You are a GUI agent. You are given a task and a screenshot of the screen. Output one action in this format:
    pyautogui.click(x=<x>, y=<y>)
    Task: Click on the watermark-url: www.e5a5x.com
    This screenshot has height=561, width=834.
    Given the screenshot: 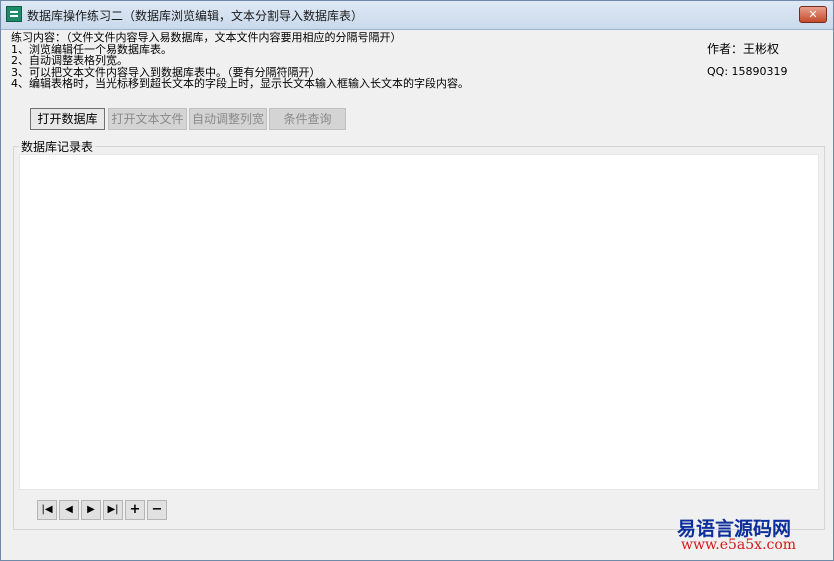 What is the action you would take?
    pyautogui.click(x=739, y=545)
    